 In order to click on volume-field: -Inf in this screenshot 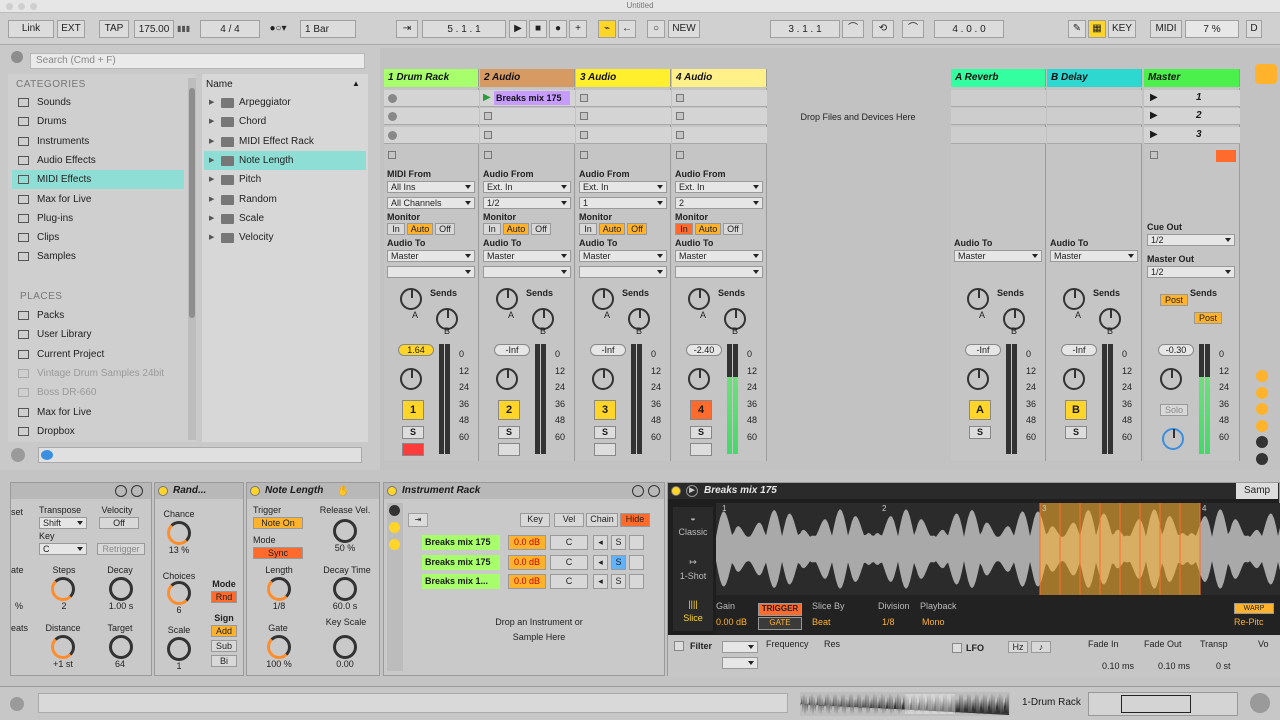, I will do `click(608, 350)`.